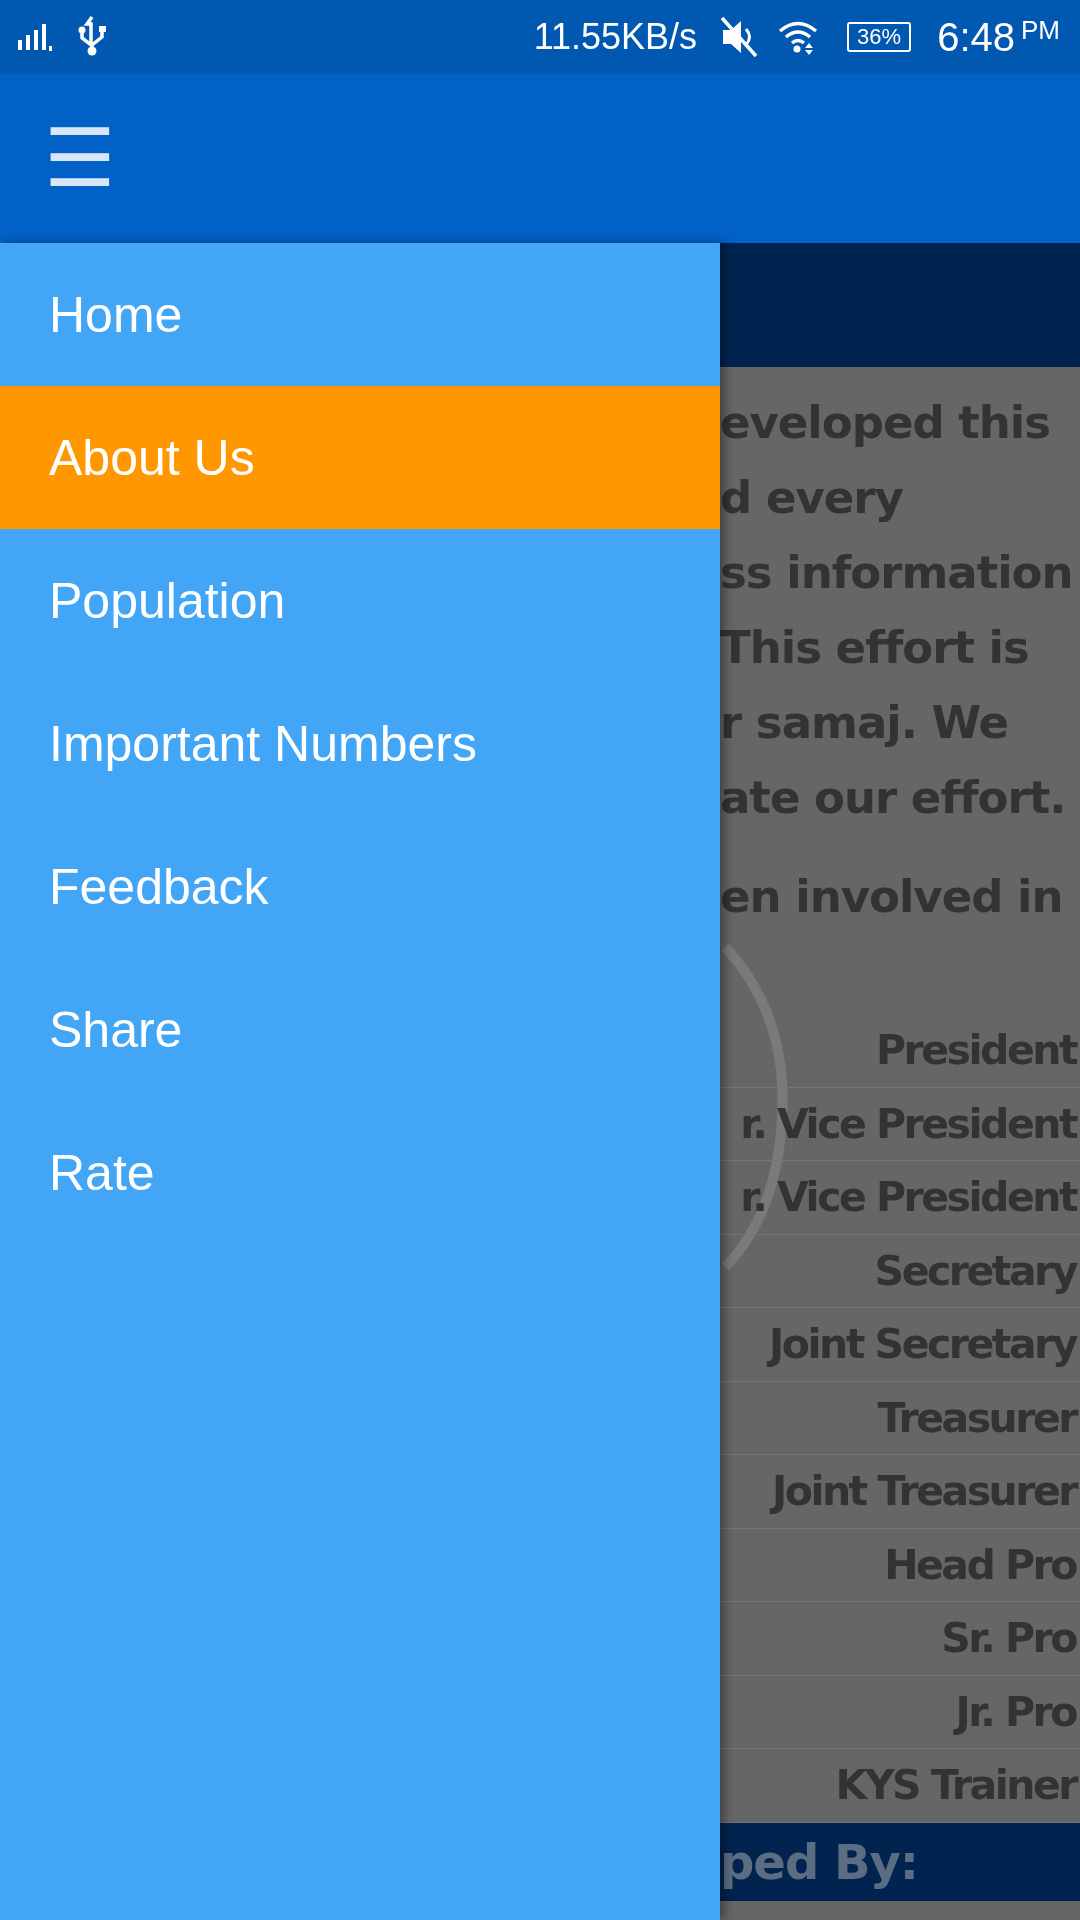  Describe the element at coordinates (1040, 30) in the screenshot. I see `clock-period: PM` at that location.